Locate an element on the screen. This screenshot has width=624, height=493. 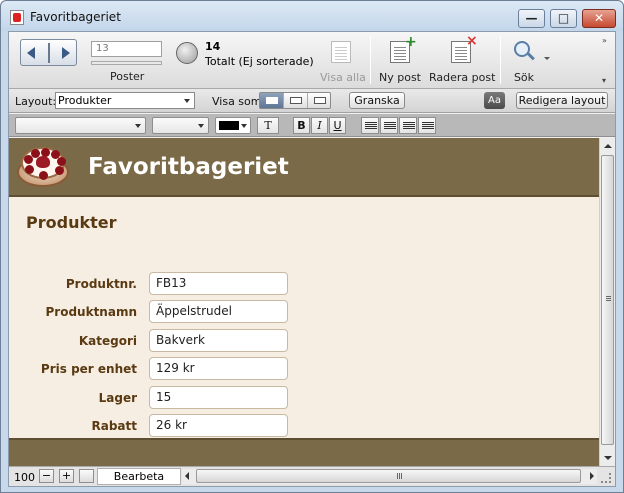
scroll-right-icon is located at coordinates (592, 476).